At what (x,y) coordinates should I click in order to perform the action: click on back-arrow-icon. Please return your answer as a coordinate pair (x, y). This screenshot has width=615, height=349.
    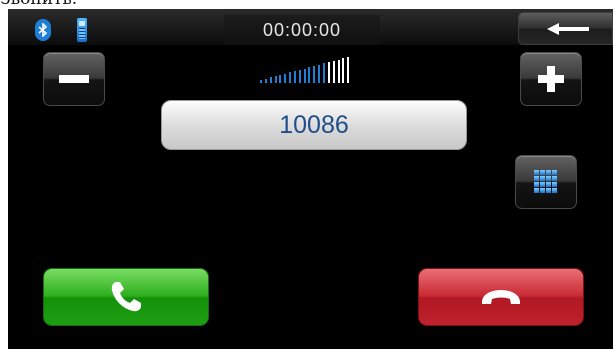
    Looking at the image, I should click on (568, 29).